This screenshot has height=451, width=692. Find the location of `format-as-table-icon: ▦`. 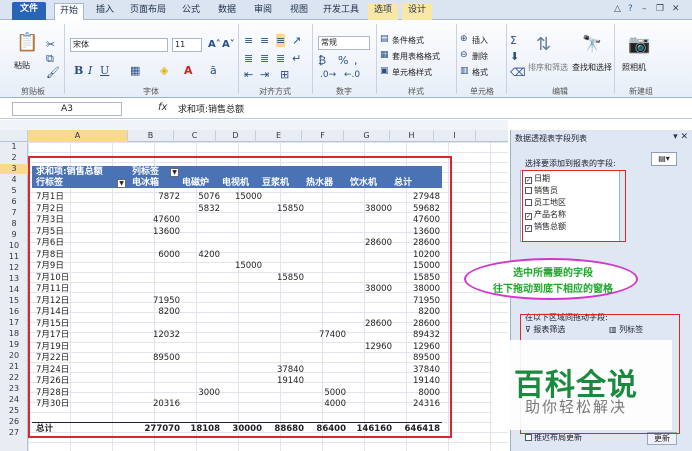

format-as-table-icon: ▦ is located at coordinates (384, 55).